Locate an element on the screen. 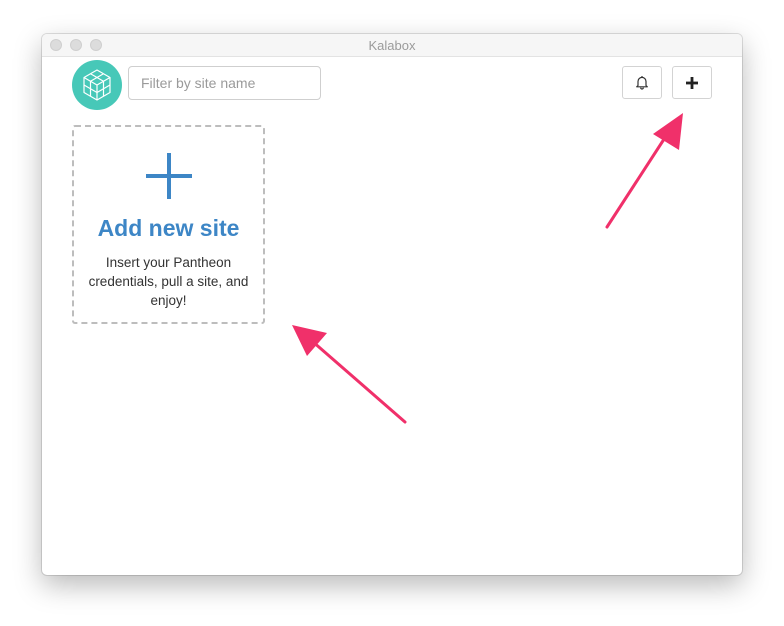 The width and height of the screenshot is (784, 626). title-bar: Kalabox is located at coordinates (392, 45).